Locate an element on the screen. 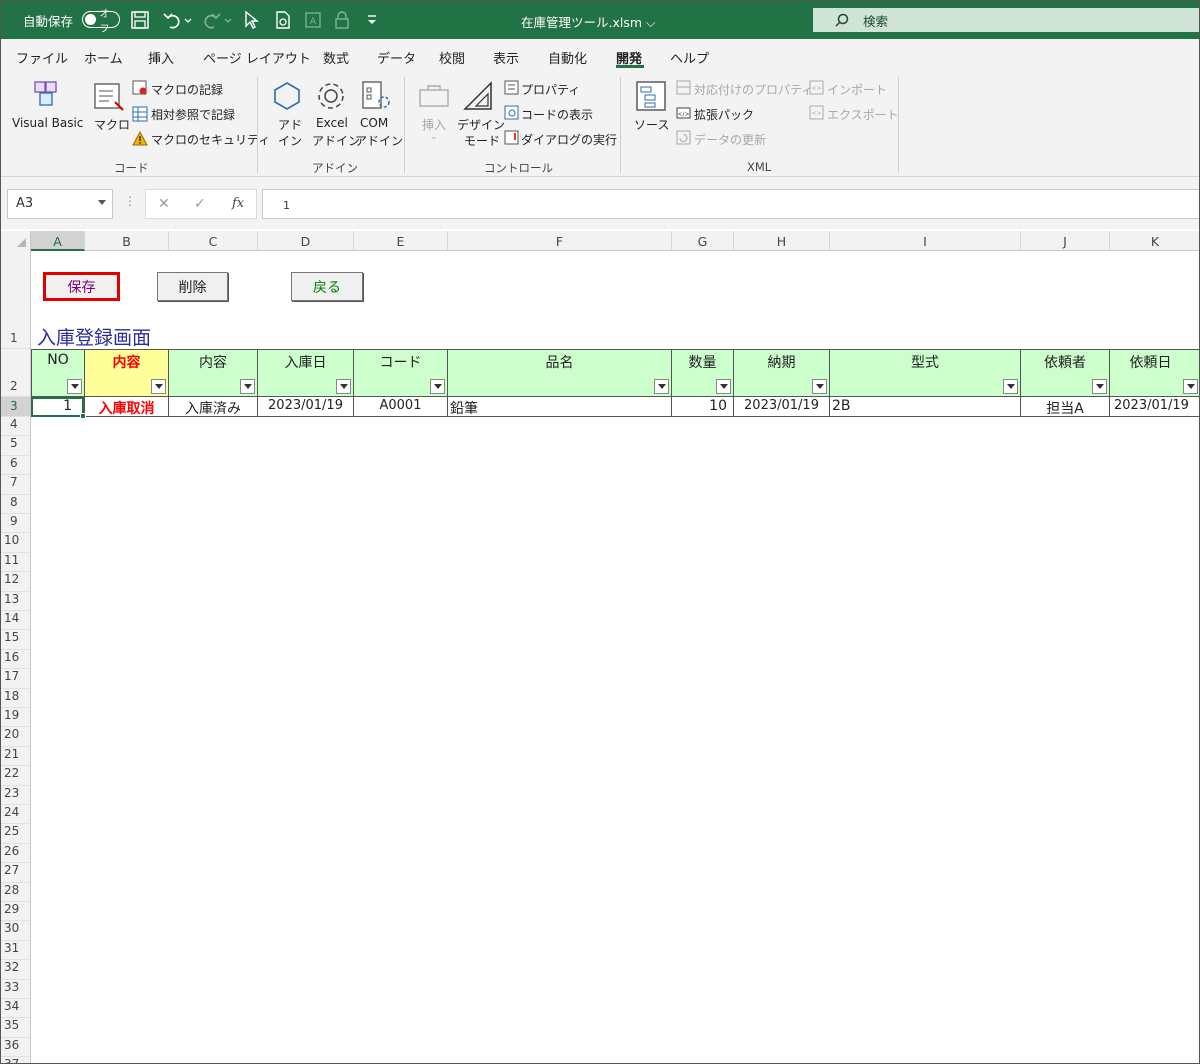  row-header: 31 is located at coordinates (15, 951).